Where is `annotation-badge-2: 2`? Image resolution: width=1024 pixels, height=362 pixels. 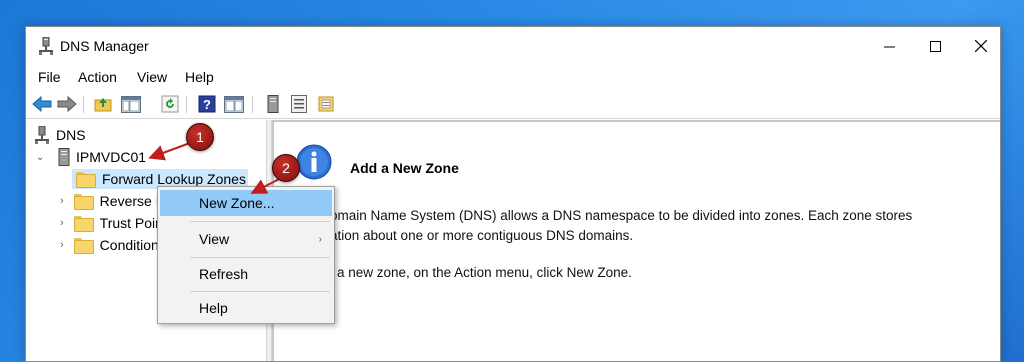
annotation-badge-2: 2 is located at coordinates (286, 168).